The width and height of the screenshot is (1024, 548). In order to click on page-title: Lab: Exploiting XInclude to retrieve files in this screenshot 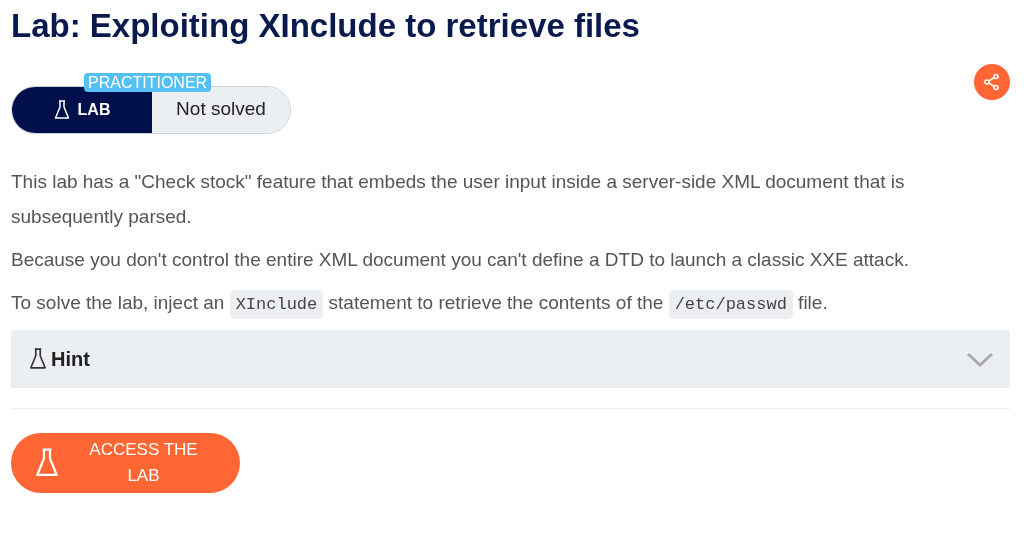, I will do `click(326, 26)`.